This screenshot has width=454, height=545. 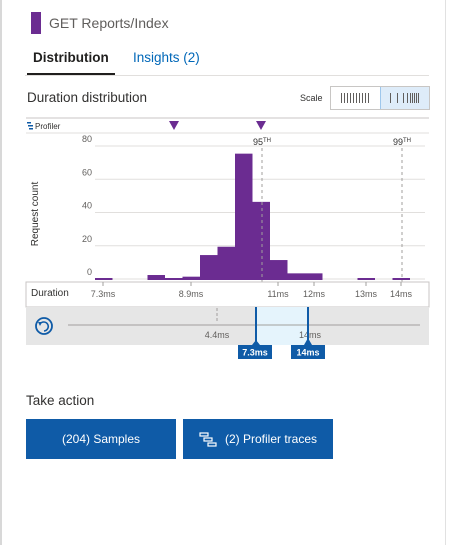 I want to click on y-tick-label: 80, so click(x=87, y=139).